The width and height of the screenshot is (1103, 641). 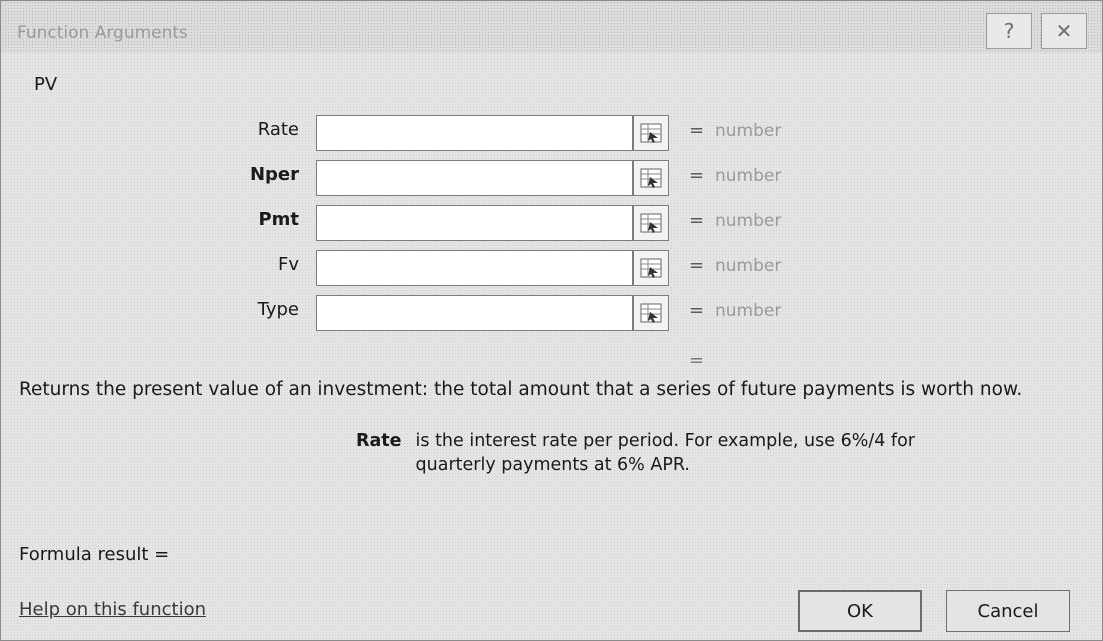 I want to click on arg-label-pmt: Pmt, so click(x=278, y=219).